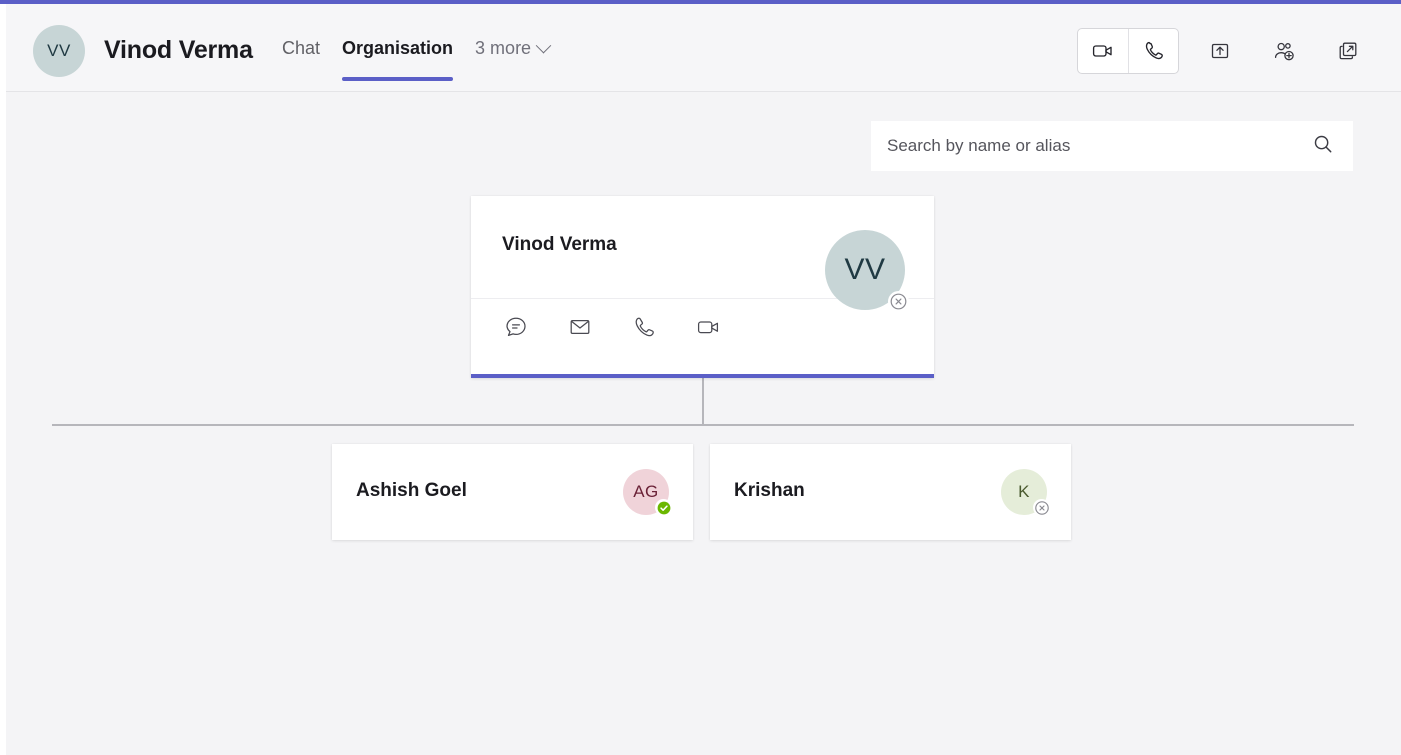  I want to click on call-icon, so click(644, 329).